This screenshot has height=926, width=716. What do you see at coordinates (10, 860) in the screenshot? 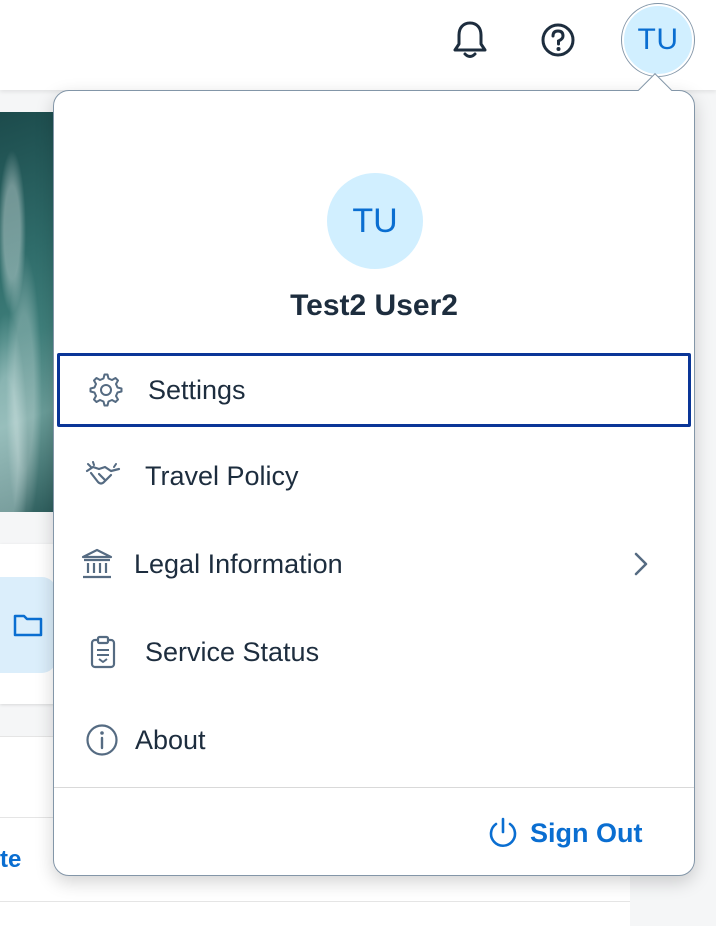
I see `background-link: te` at bounding box center [10, 860].